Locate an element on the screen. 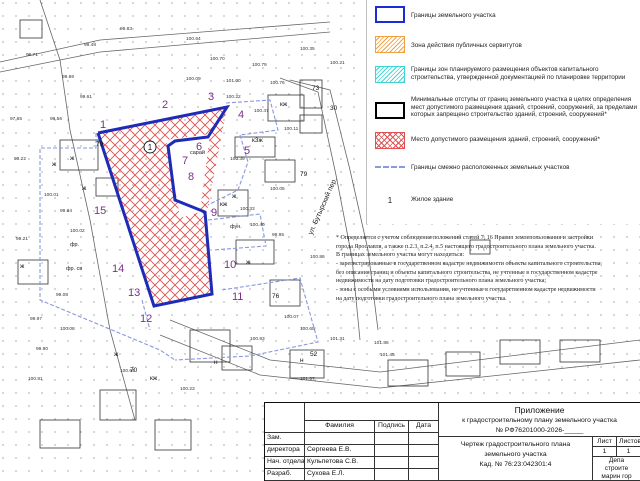 The image size is (640, 481). elevation-mark: 100.39 is located at coordinates (237, 159).